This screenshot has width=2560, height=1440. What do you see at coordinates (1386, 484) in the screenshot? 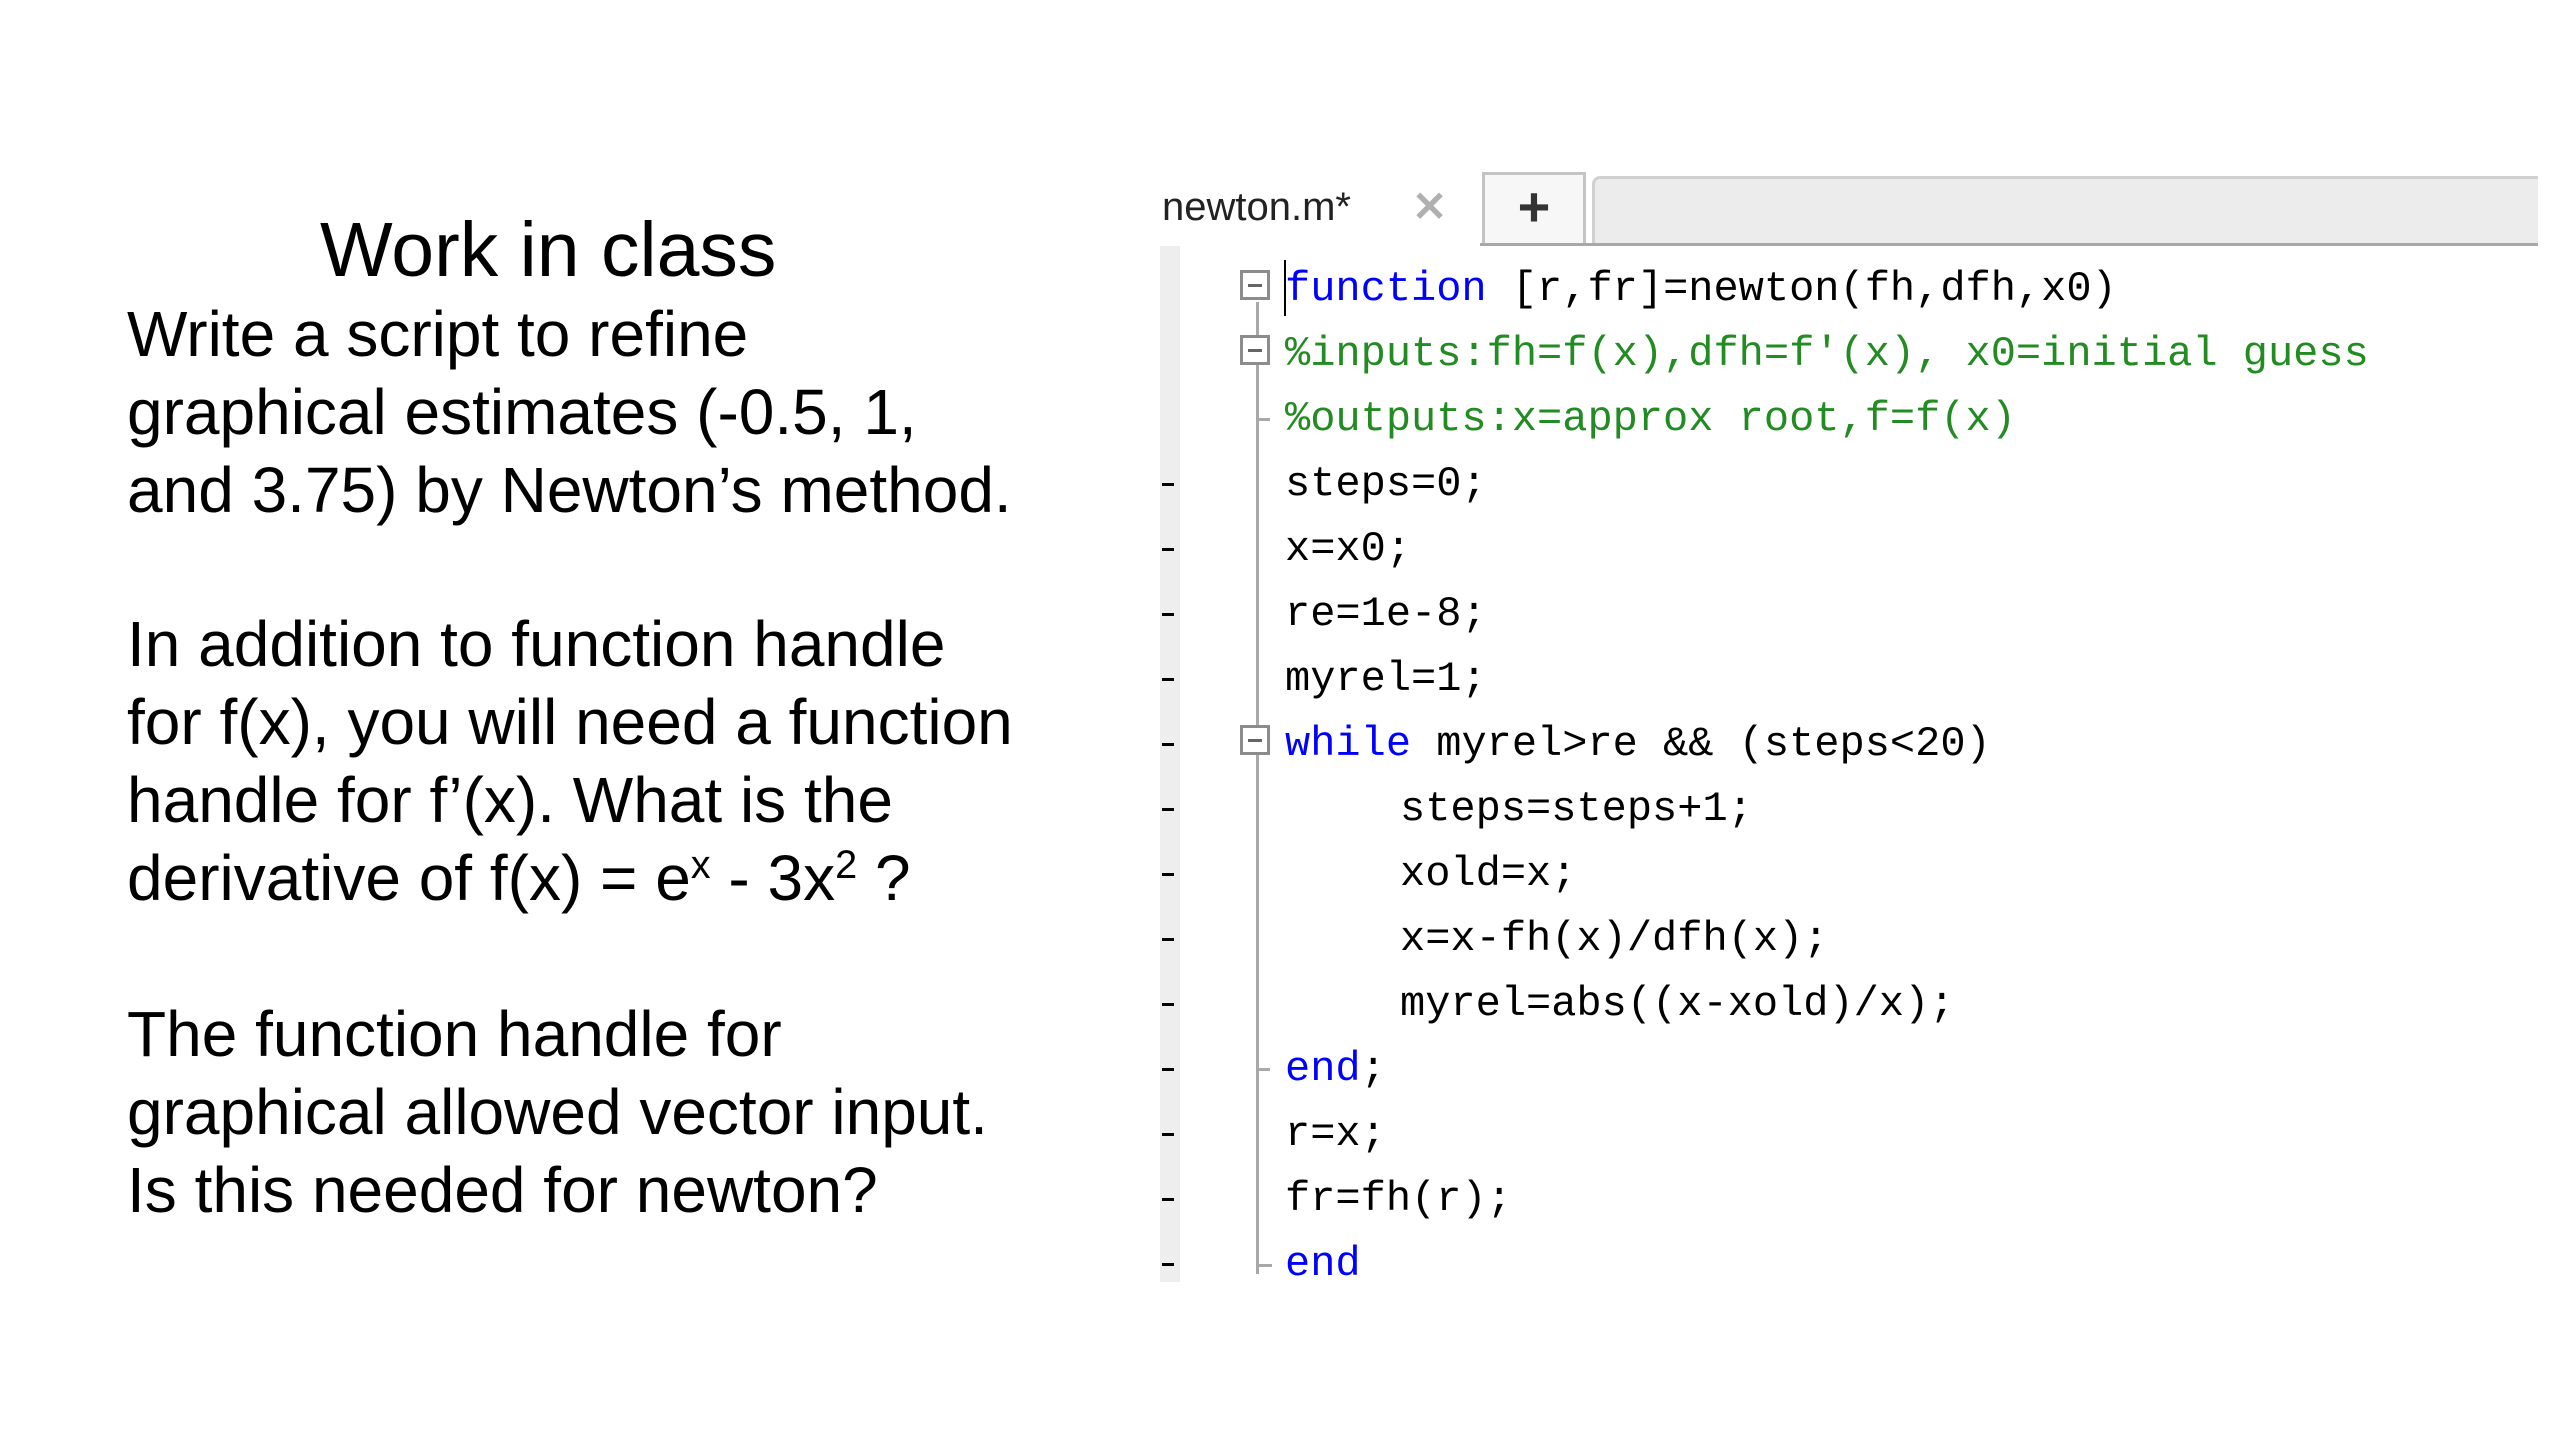
I see `code-text: steps=0;` at bounding box center [1386, 484].